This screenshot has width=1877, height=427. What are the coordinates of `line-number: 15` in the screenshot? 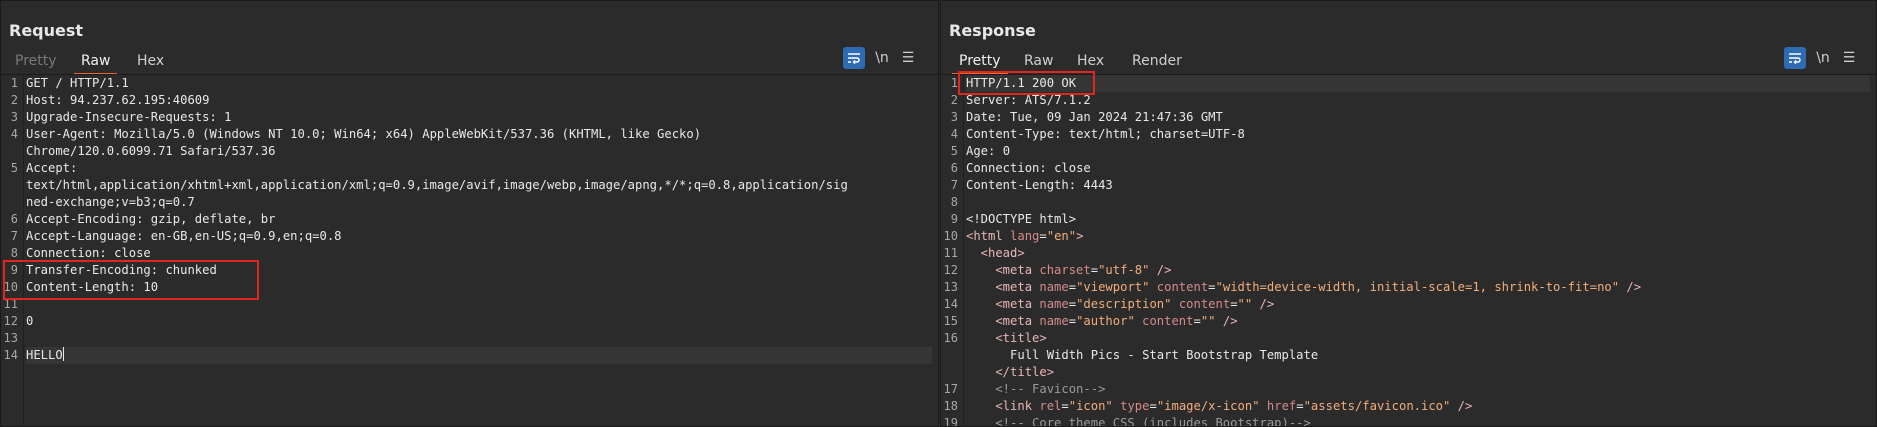 It's located at (950, 321).